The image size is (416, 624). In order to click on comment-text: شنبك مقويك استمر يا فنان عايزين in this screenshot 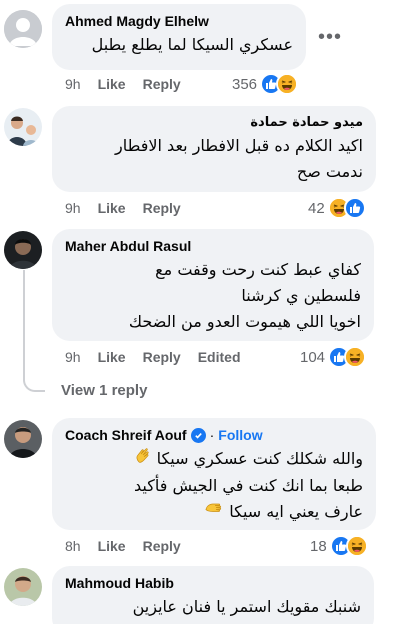, I will do `click(213, 607)`.